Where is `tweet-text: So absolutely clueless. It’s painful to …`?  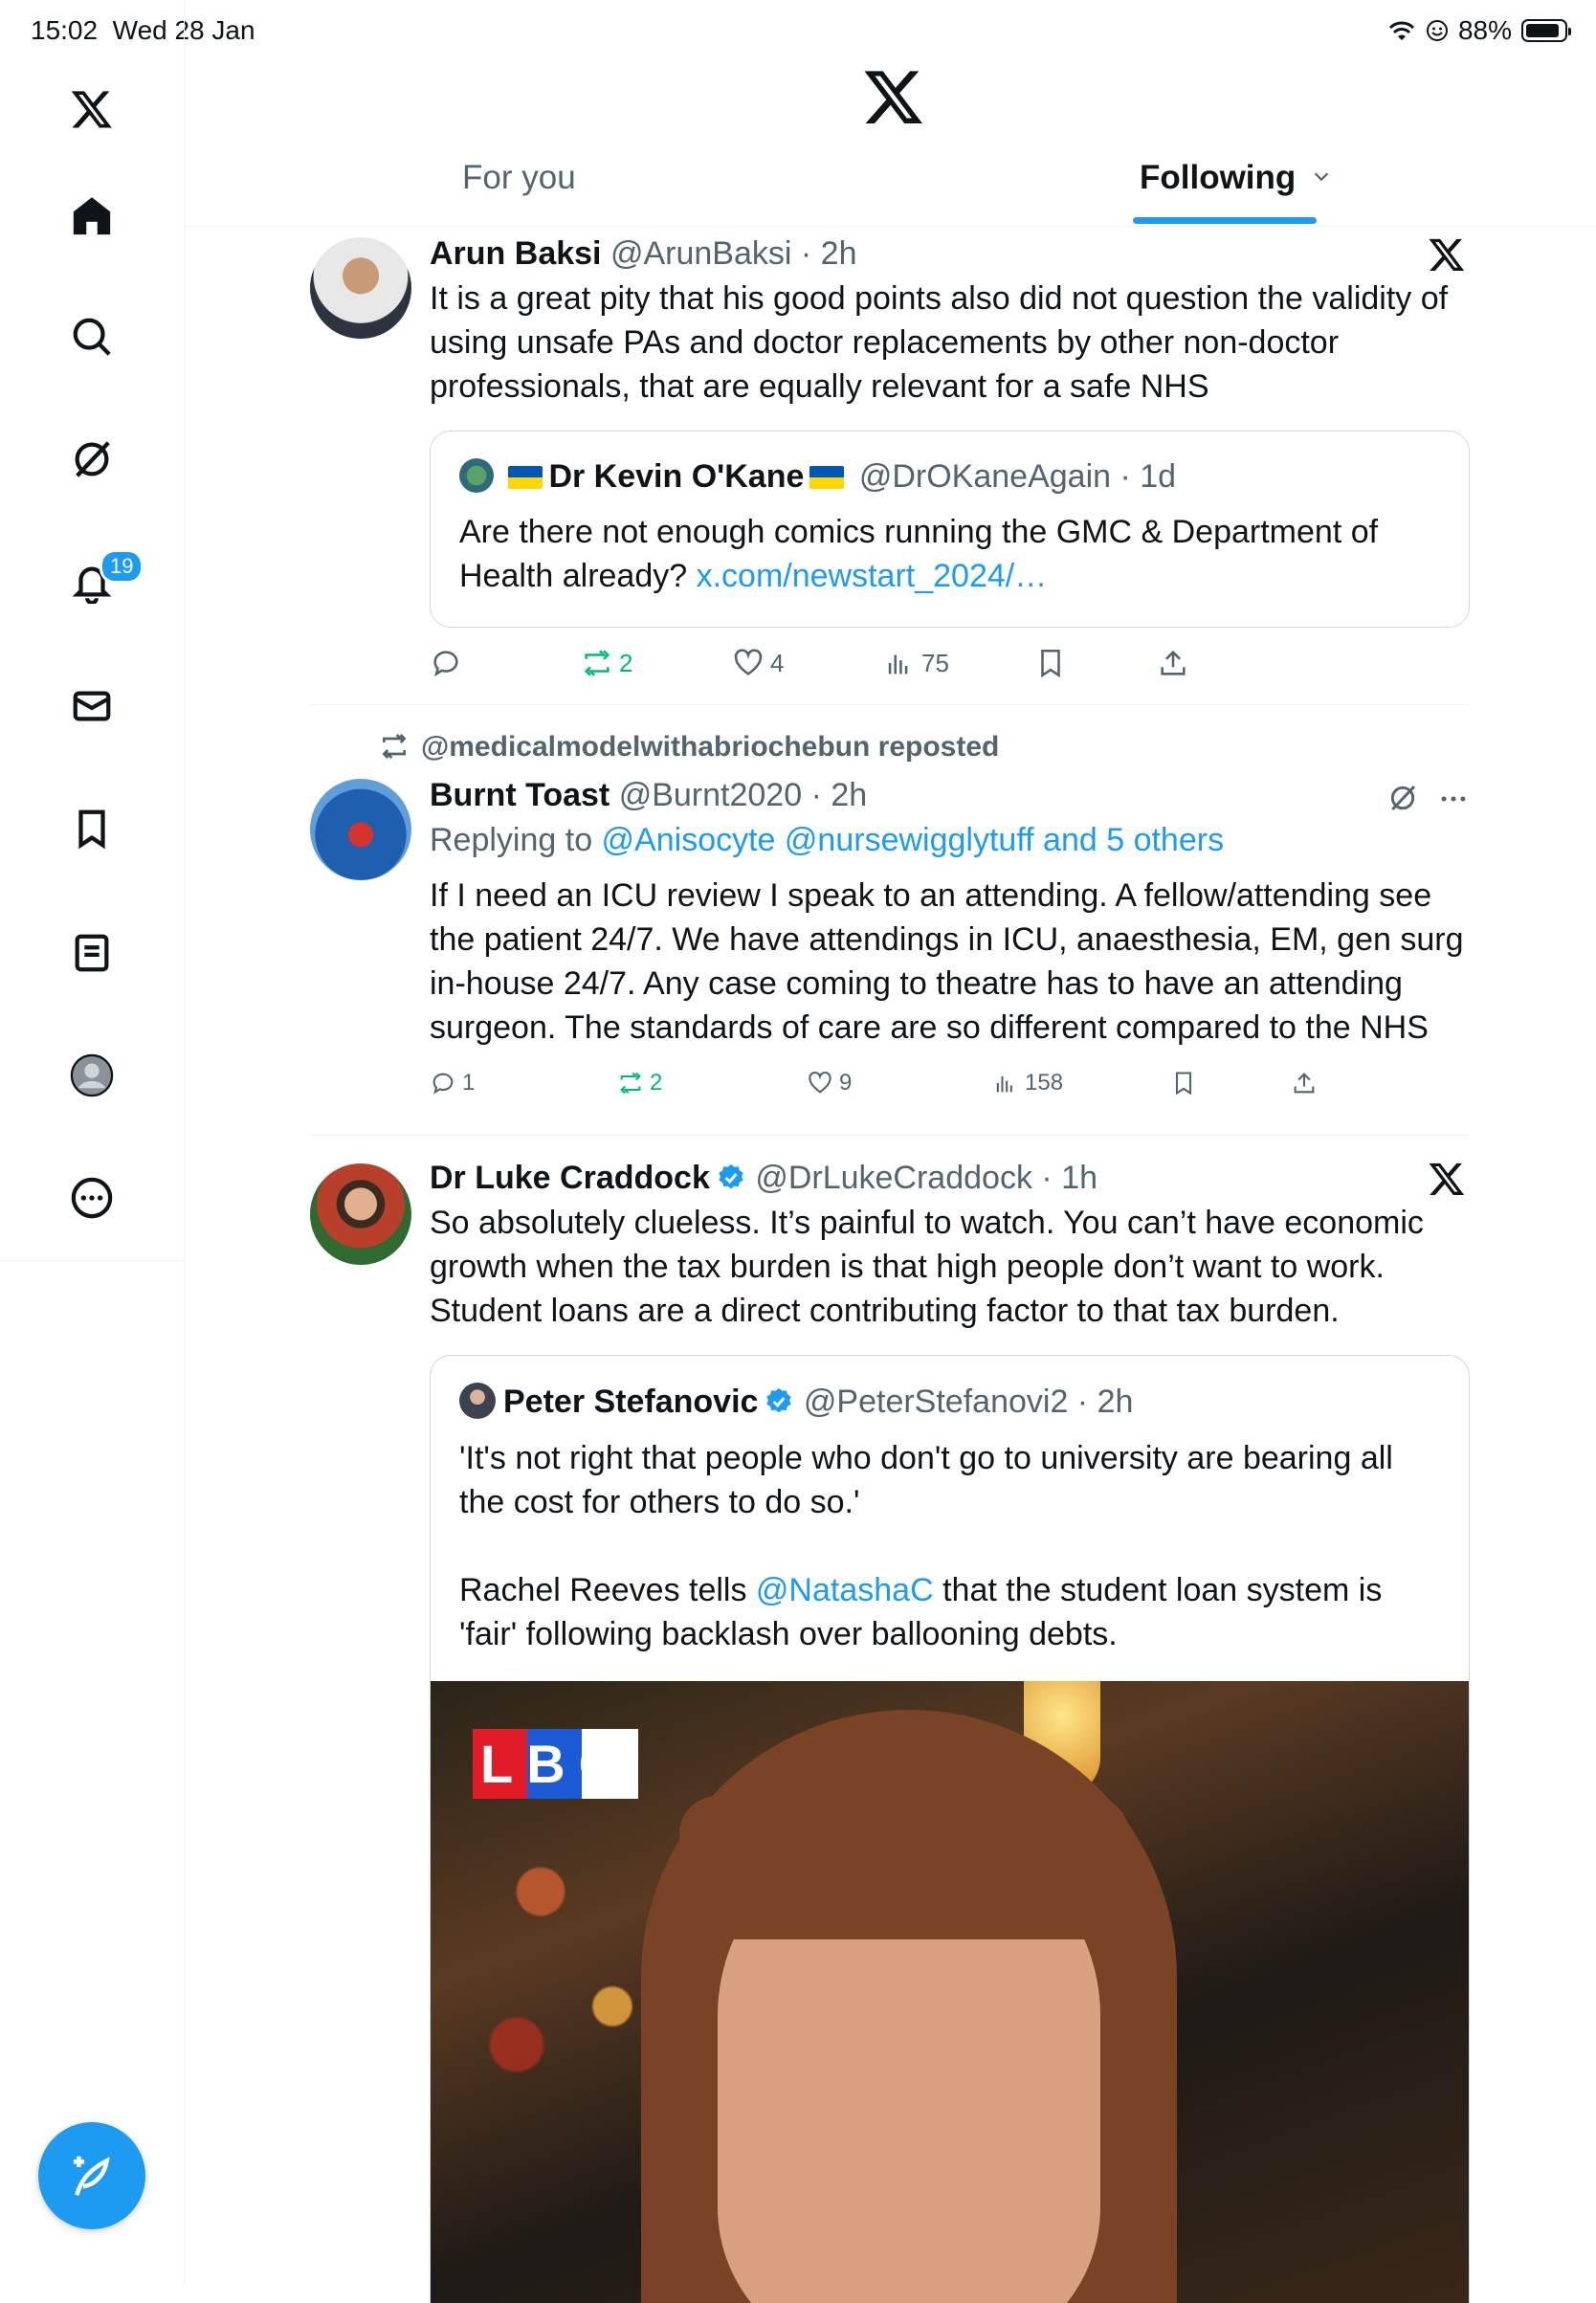
tweet-text: So absolutely clueless. It’s painful to … is located at coordinates (927, 1267).